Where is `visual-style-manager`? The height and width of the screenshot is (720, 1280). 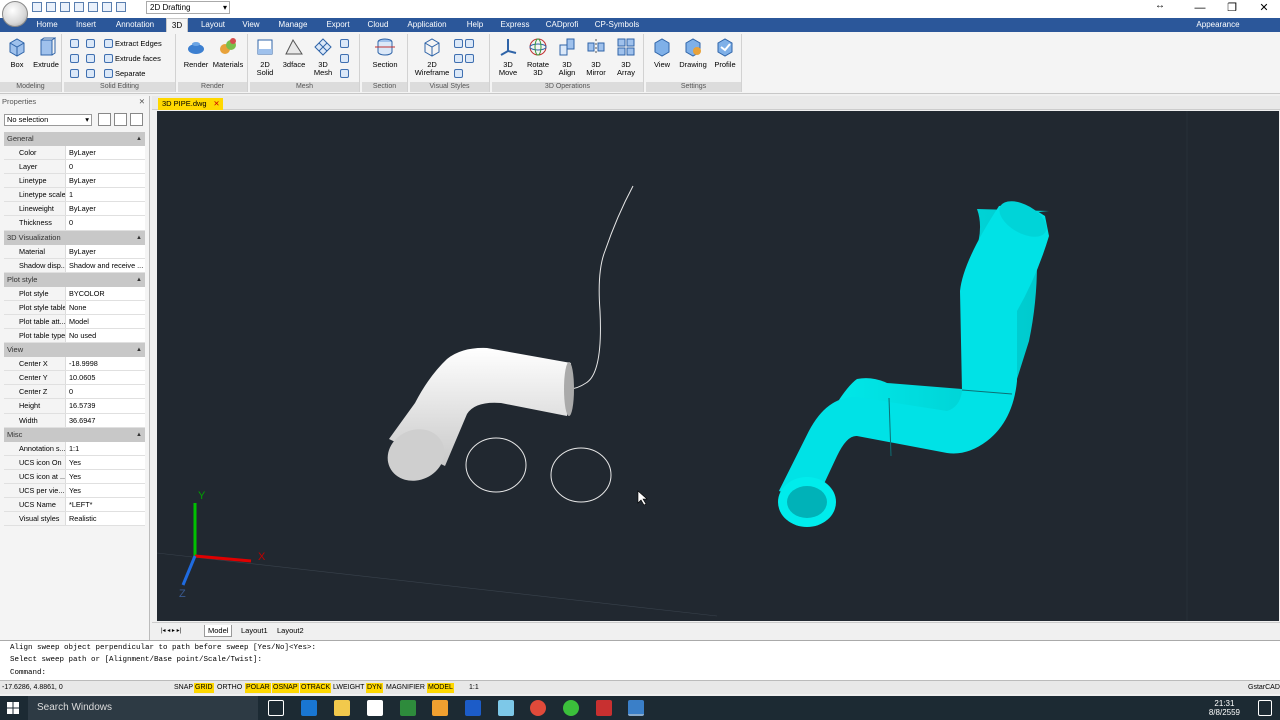 visual-style-manager is located at coordinates (458, 73).